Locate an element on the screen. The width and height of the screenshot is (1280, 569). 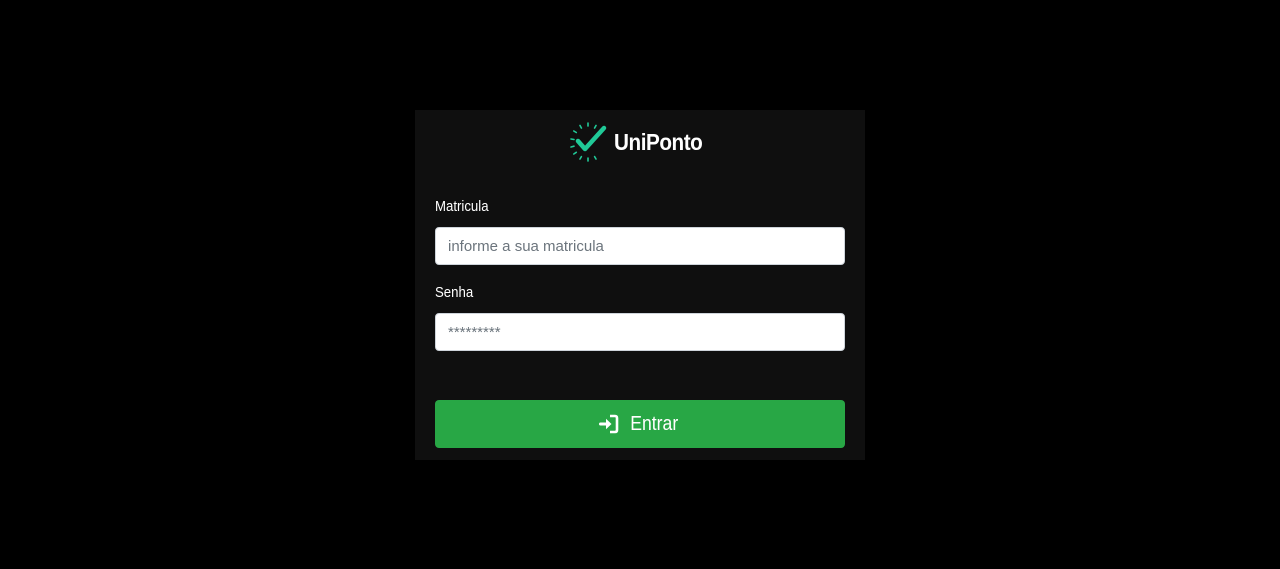
login-button: Entrar is located at coordinates (640, 424).